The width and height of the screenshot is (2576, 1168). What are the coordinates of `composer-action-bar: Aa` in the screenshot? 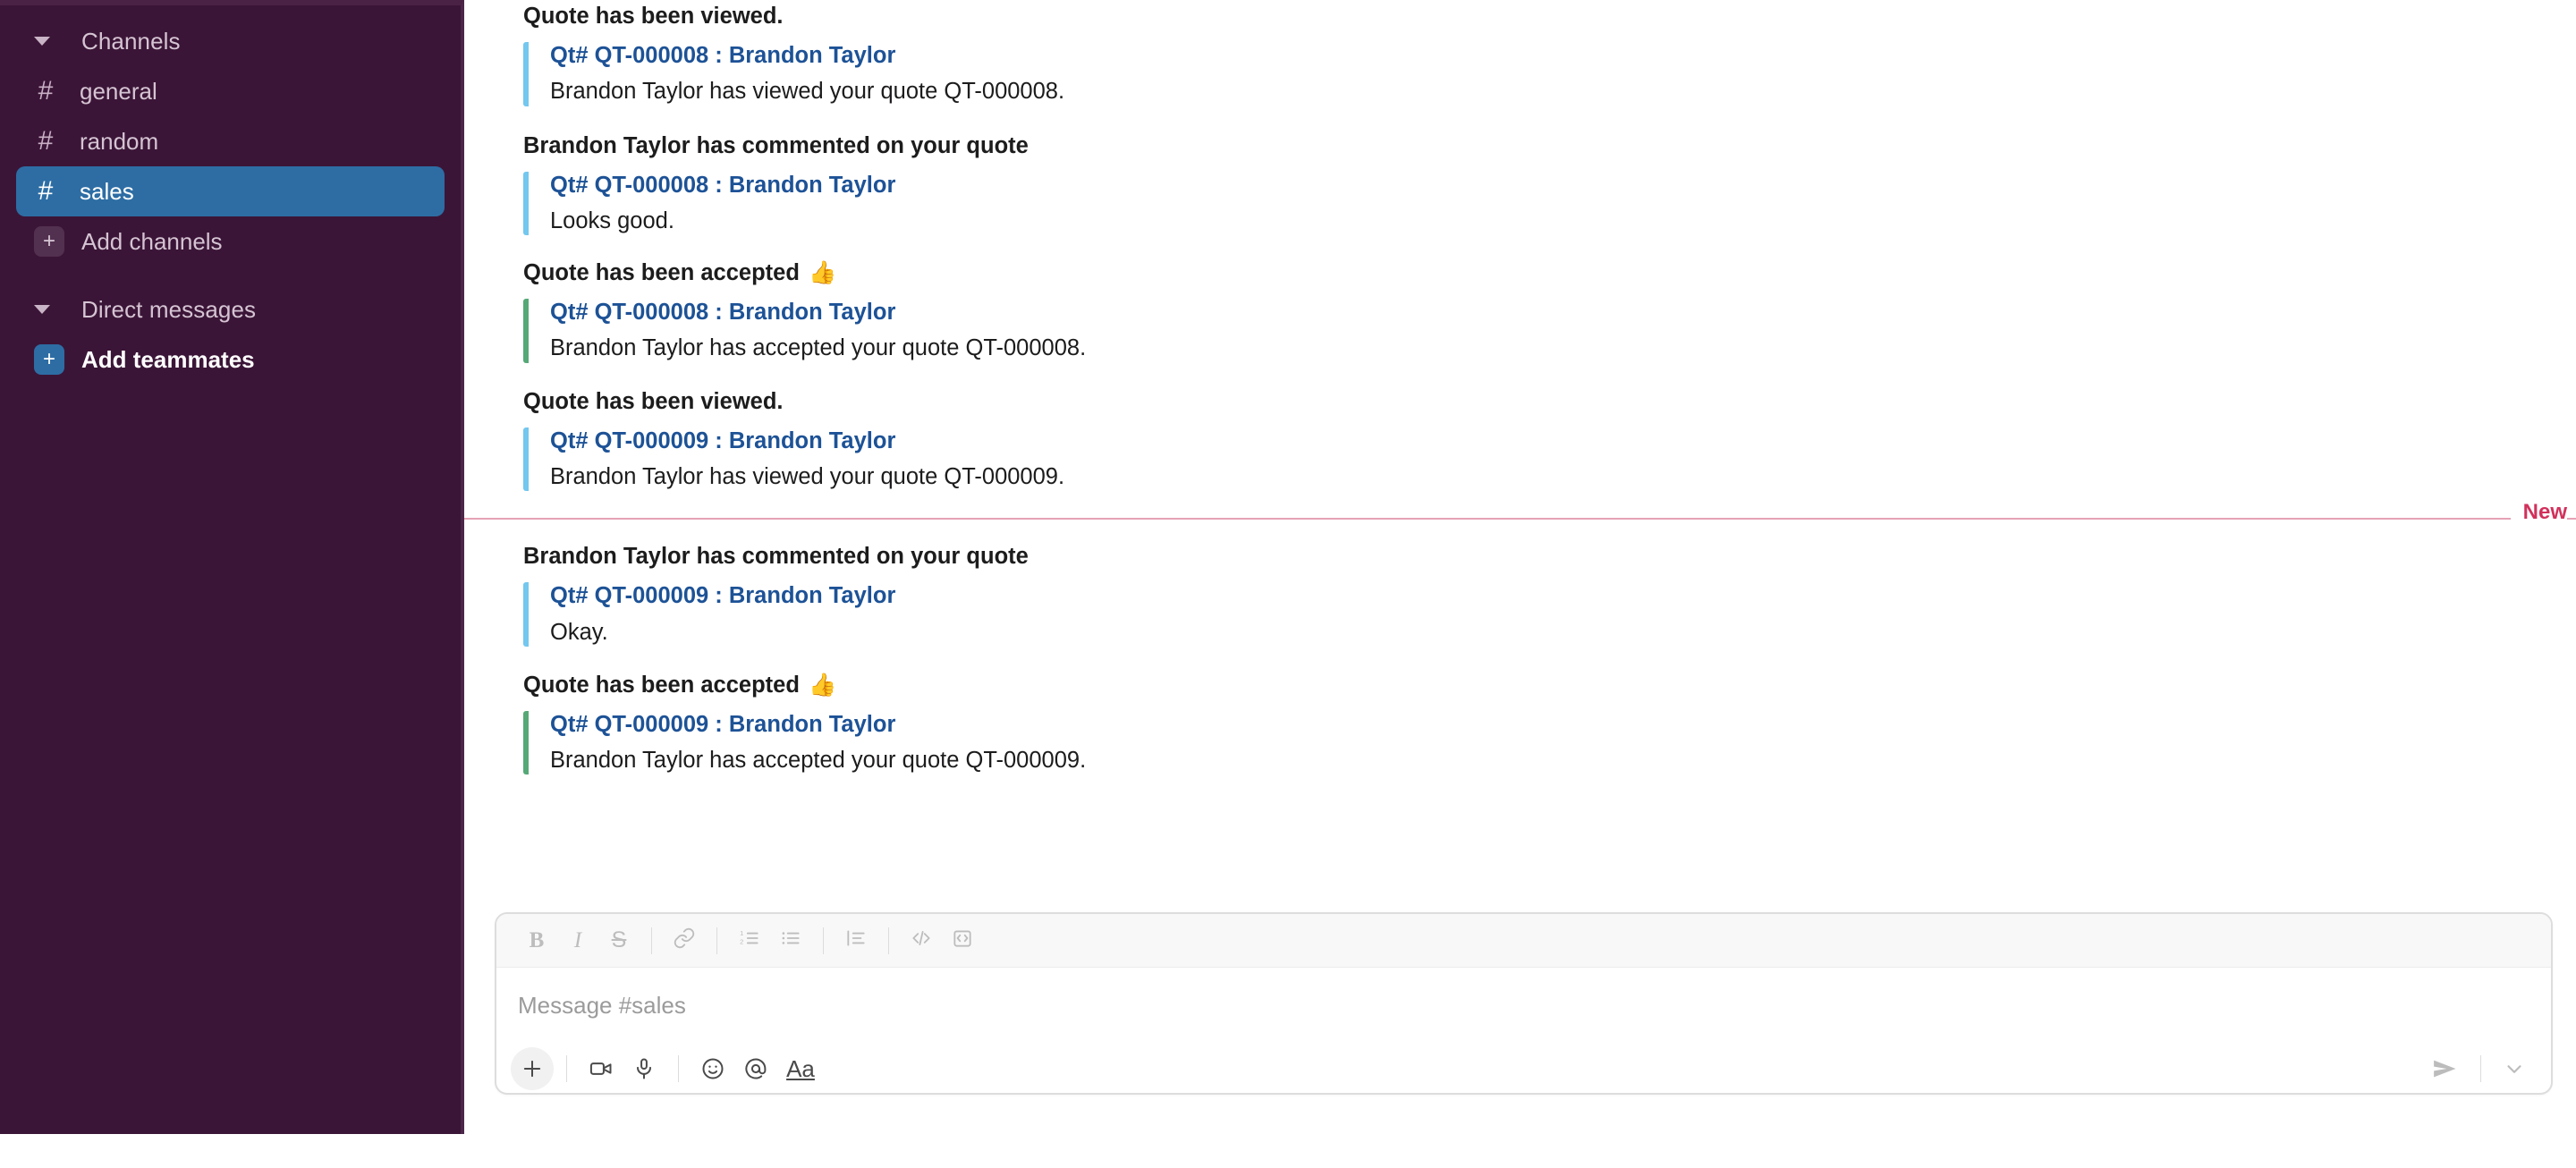 It's located at (1523, 1068).